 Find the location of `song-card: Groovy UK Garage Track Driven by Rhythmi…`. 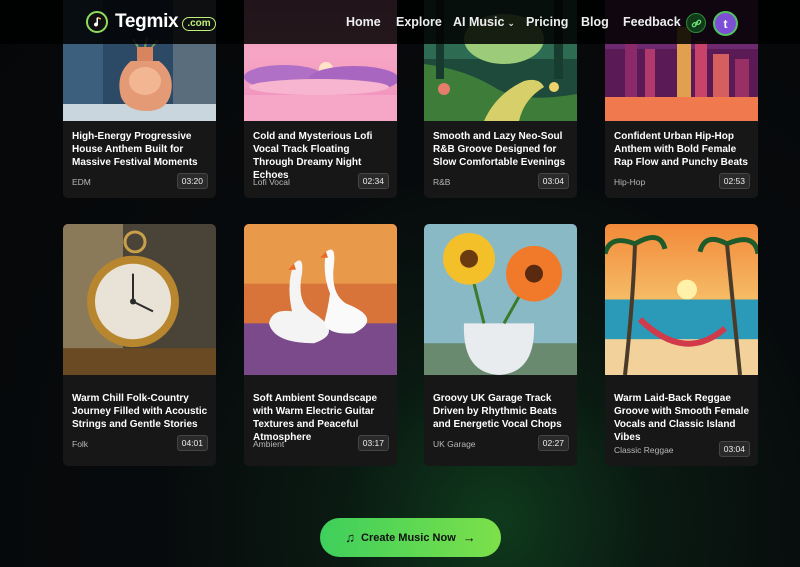

song-card: Groovy UK Garage Track Driven by Rhythmi… is located at coordinates (500, 345).